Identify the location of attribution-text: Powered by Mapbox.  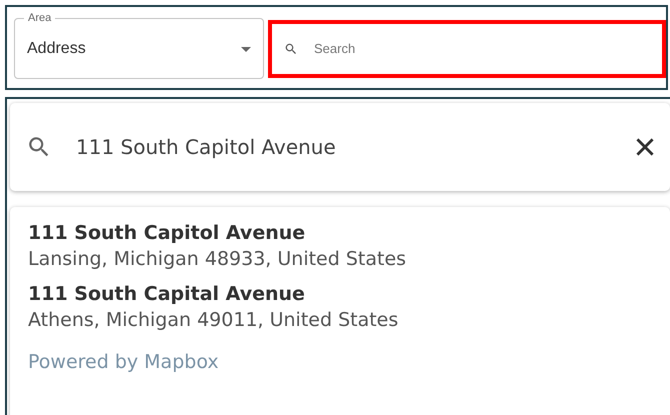
(123, 362).